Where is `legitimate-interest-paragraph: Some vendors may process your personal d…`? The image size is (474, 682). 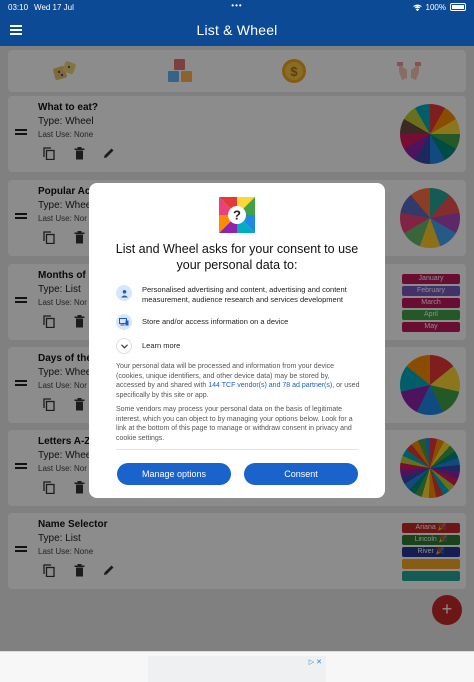 legitimate-interest-paragraph: Some vendors may process your personal d… is located at coordinates (234, 424).